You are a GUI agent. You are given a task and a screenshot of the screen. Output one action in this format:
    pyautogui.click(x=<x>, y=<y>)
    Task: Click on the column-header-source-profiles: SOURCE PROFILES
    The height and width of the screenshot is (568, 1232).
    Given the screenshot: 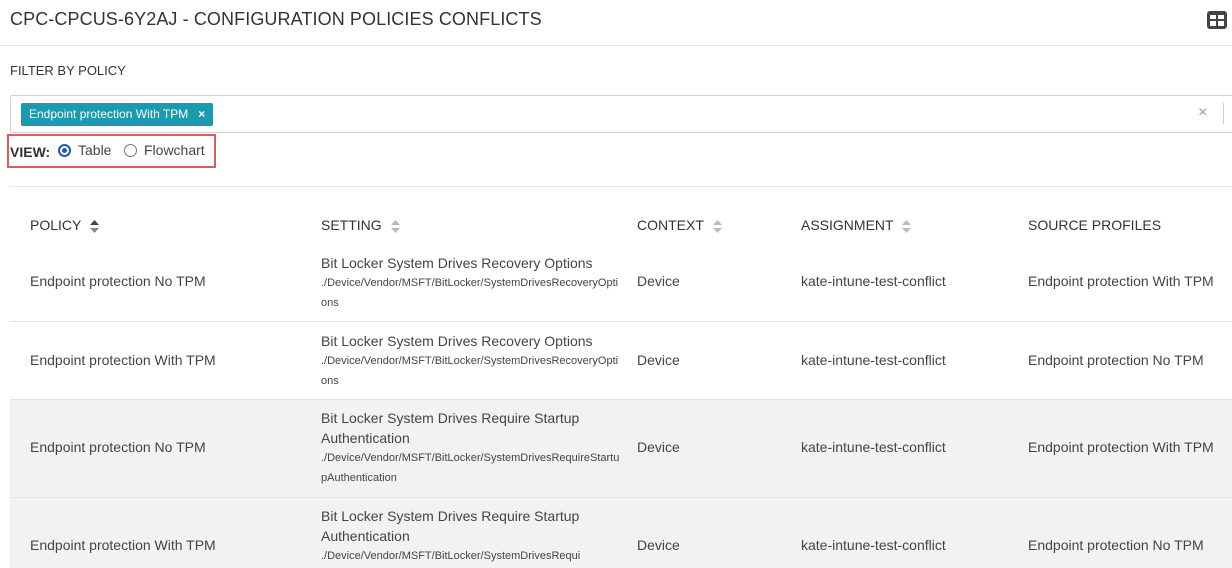 What is the action you would take?
    pyautogui.click(x=1094, y=225)
    